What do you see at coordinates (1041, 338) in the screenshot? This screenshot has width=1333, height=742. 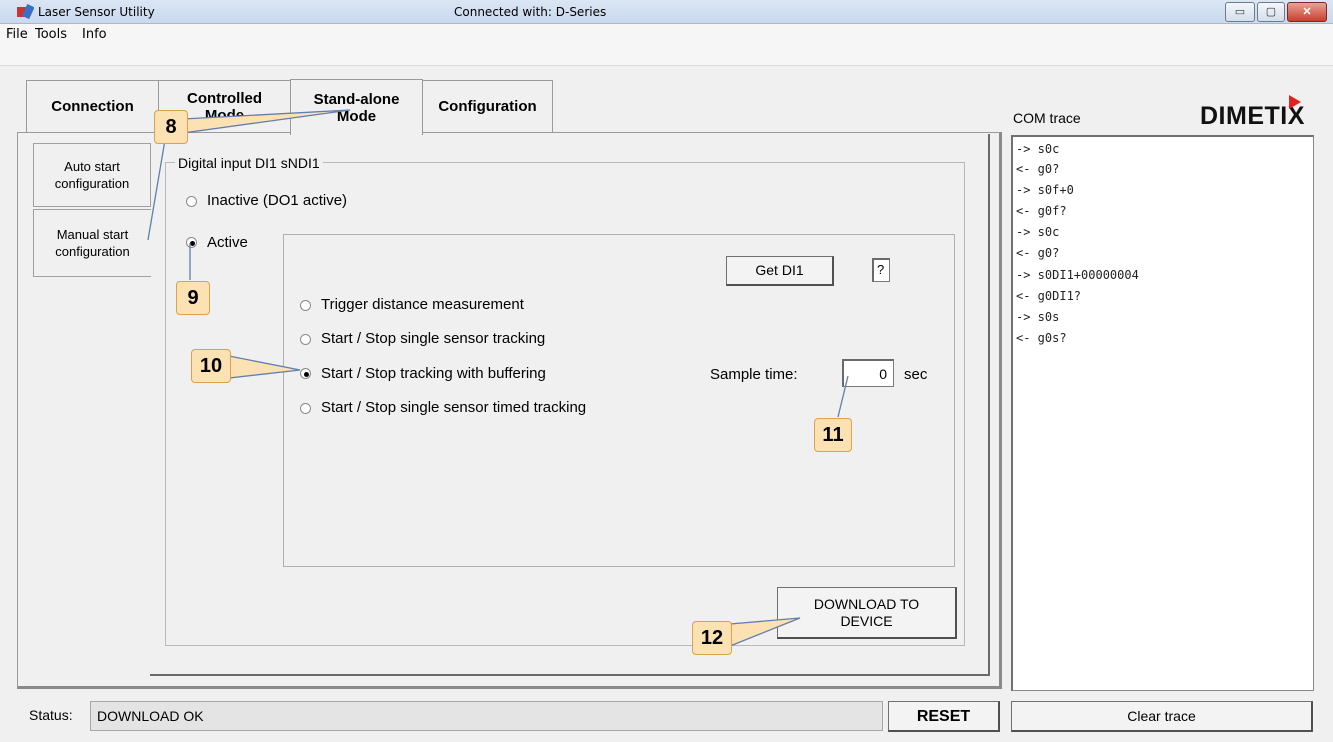 I see `trace-line: <- g0s?` at bounding box center [1041, 338].